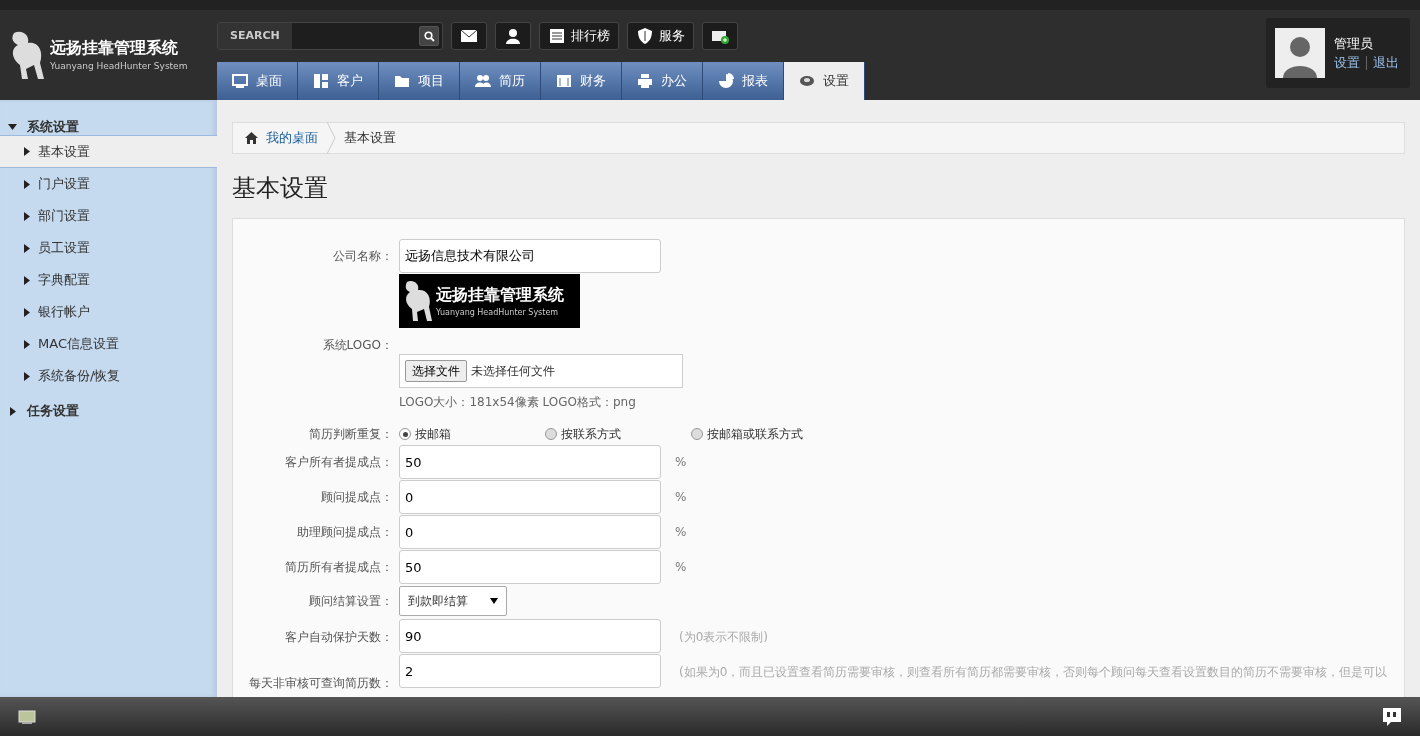 Image resolution: width=1420 pixels, height=736 pixels. I want to click on user-name: 管理员, so click(1354, 43).